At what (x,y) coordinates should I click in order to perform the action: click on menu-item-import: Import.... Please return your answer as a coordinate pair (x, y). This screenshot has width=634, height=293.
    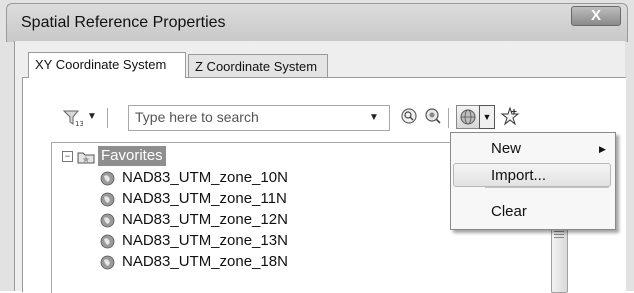
    Looking at the image, I should click on (532, 175).